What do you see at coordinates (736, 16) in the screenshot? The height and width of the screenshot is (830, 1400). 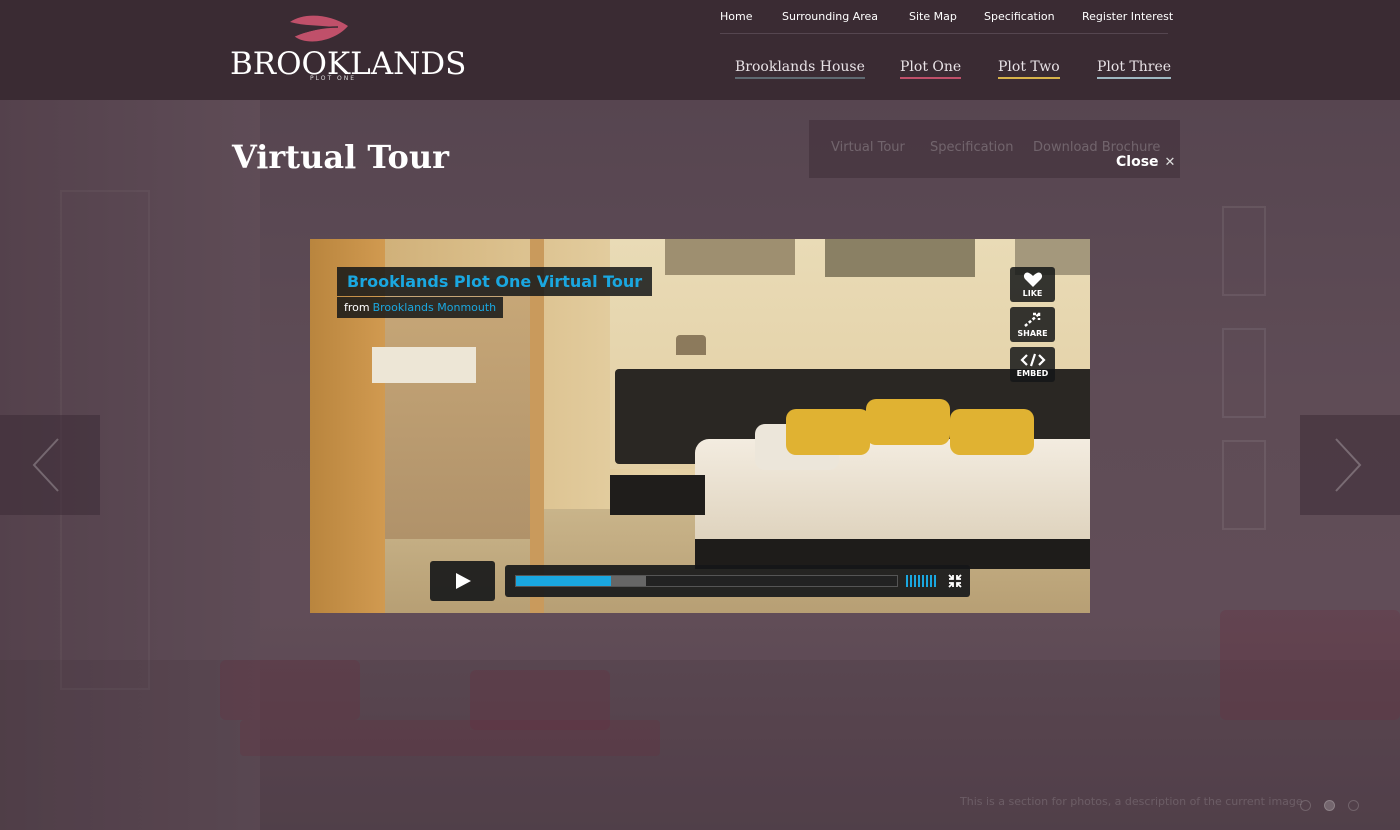 I see `top-nav-home: Home` at bounding box center [736, 16].